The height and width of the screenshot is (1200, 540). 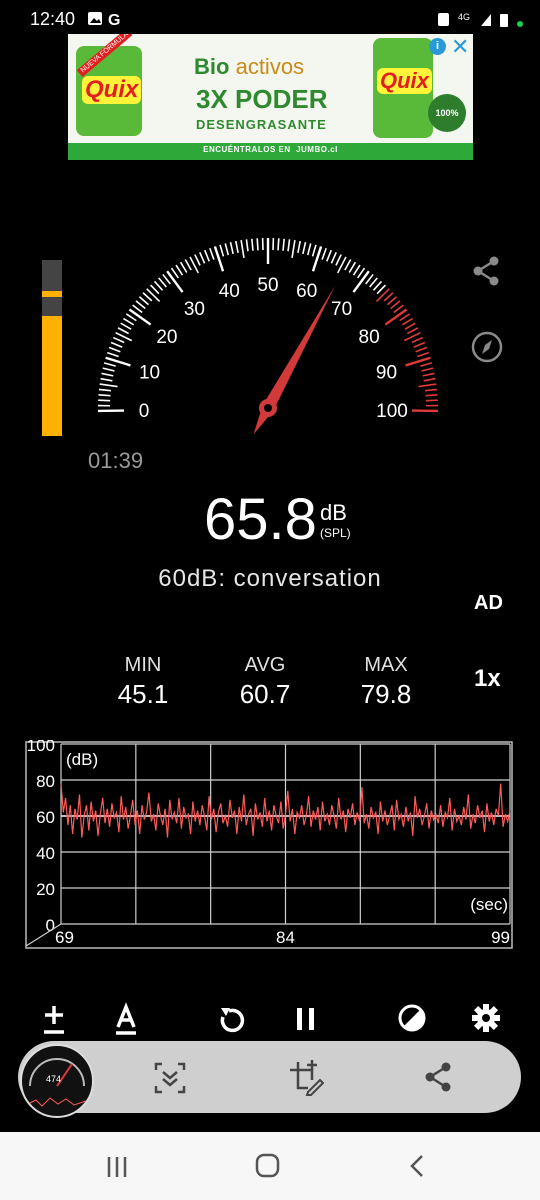 I want to click on calibrate-button, so click(x=54, y=1020).